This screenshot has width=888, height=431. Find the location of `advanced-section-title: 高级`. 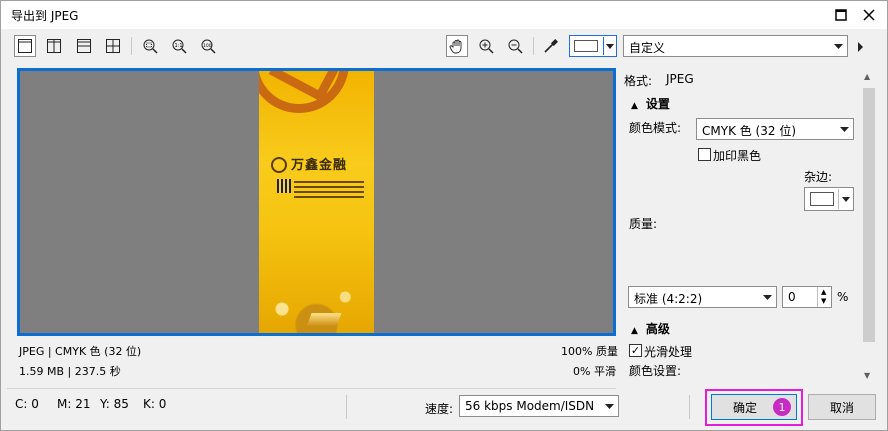

advanced-section-title: 高级 is located at coordinates (657, 329).